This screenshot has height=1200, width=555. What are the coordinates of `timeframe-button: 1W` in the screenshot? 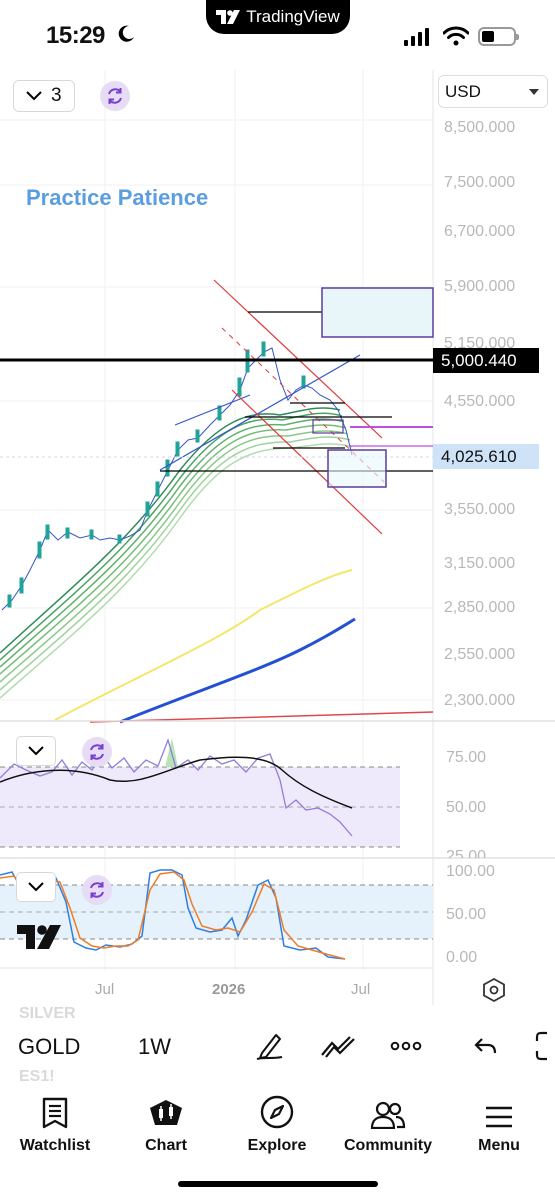 It's located at (154, 1047).